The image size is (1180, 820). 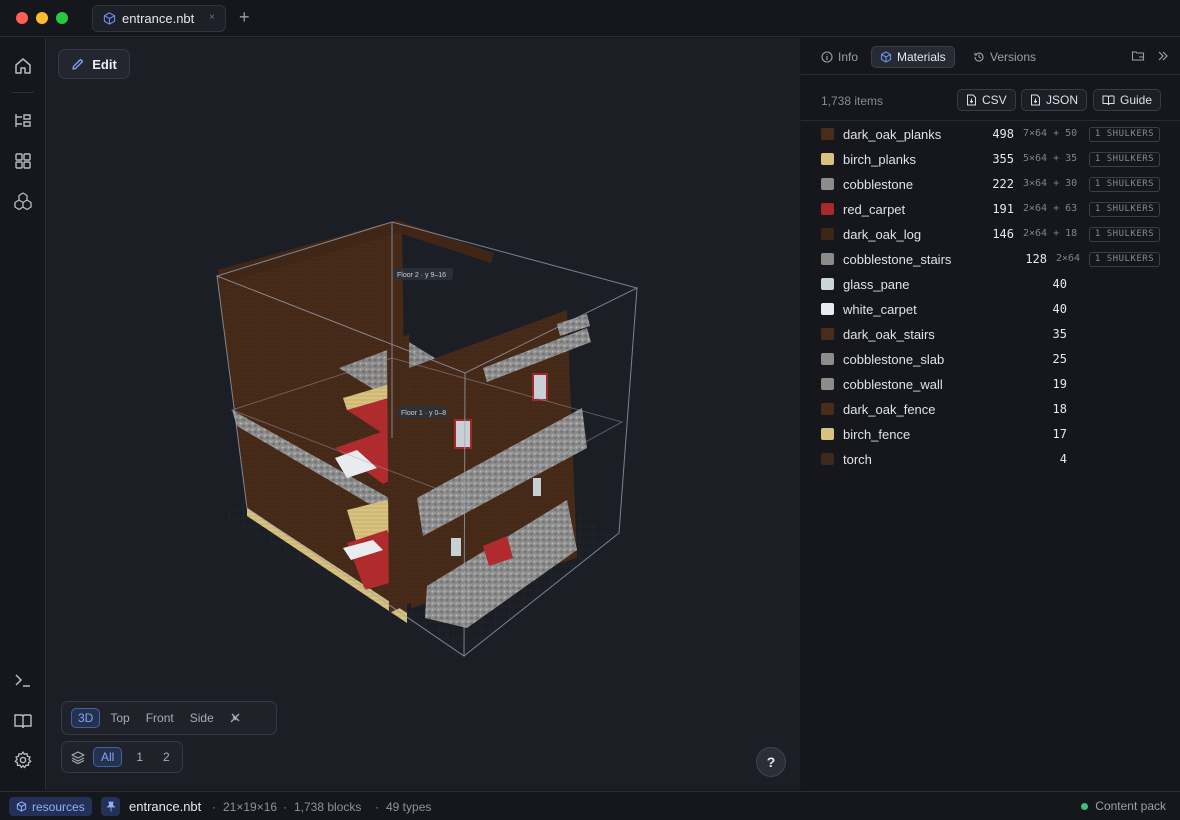 What do you see at coordinates (848, 57) in the screenshot?
I see `tab-info-label: Info` at bounding box center [848, 57].